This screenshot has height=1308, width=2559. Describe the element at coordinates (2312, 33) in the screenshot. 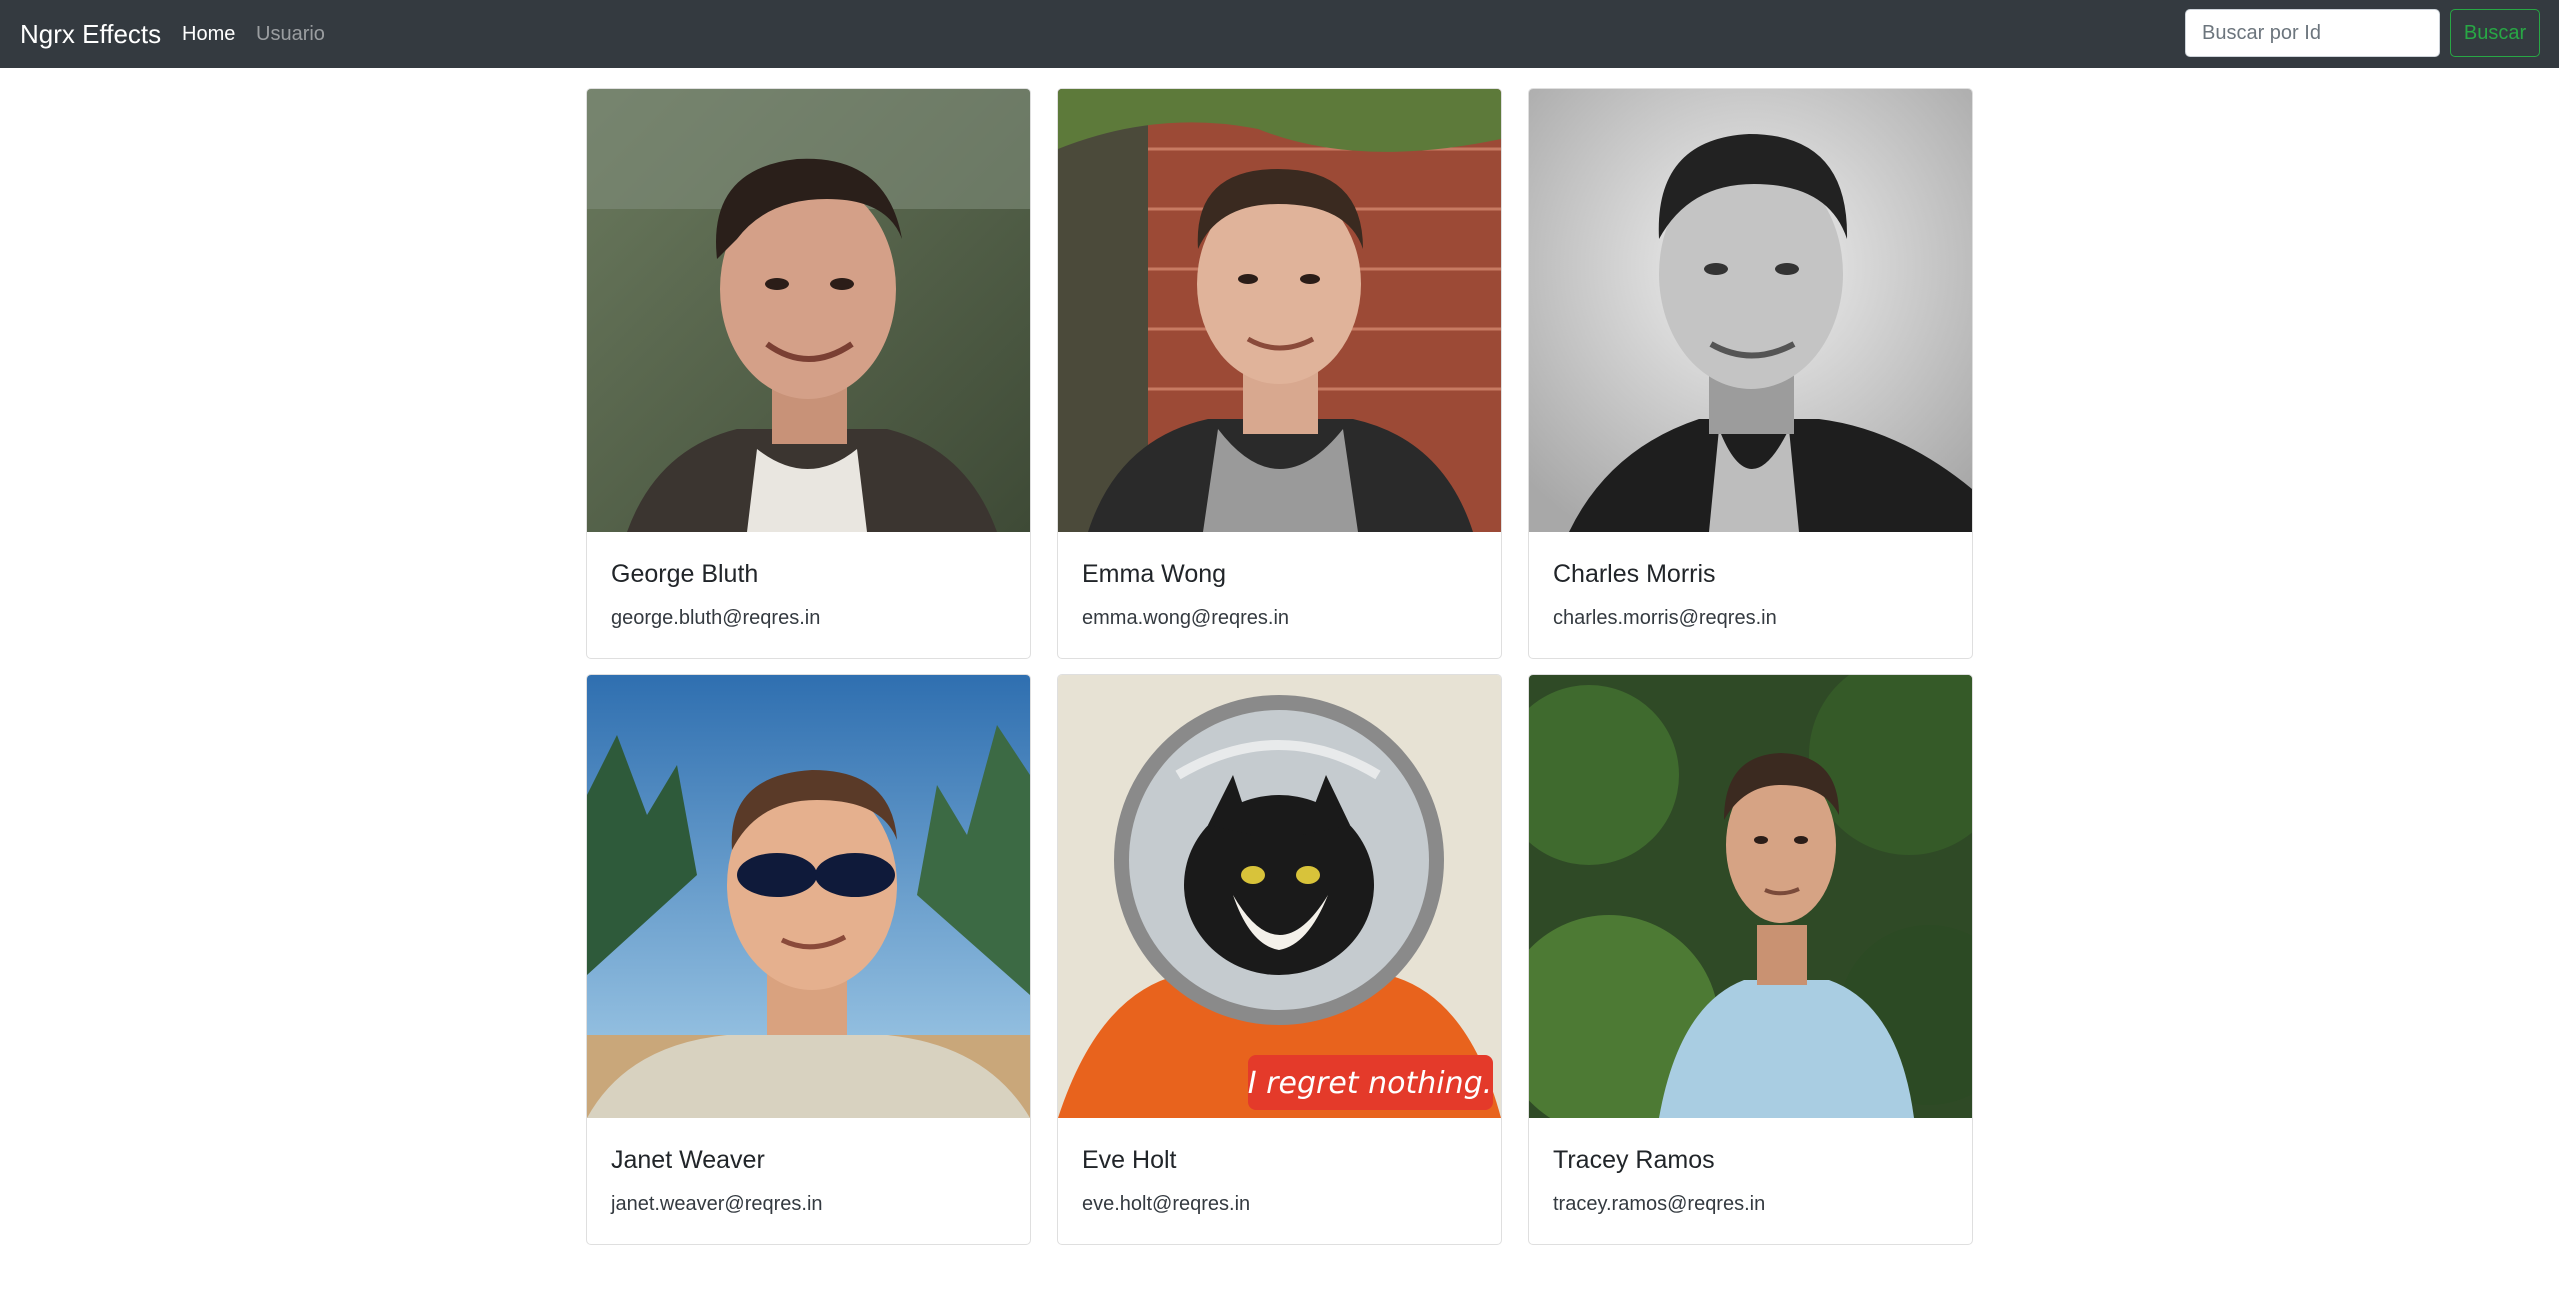

I see `search-input` at that location.